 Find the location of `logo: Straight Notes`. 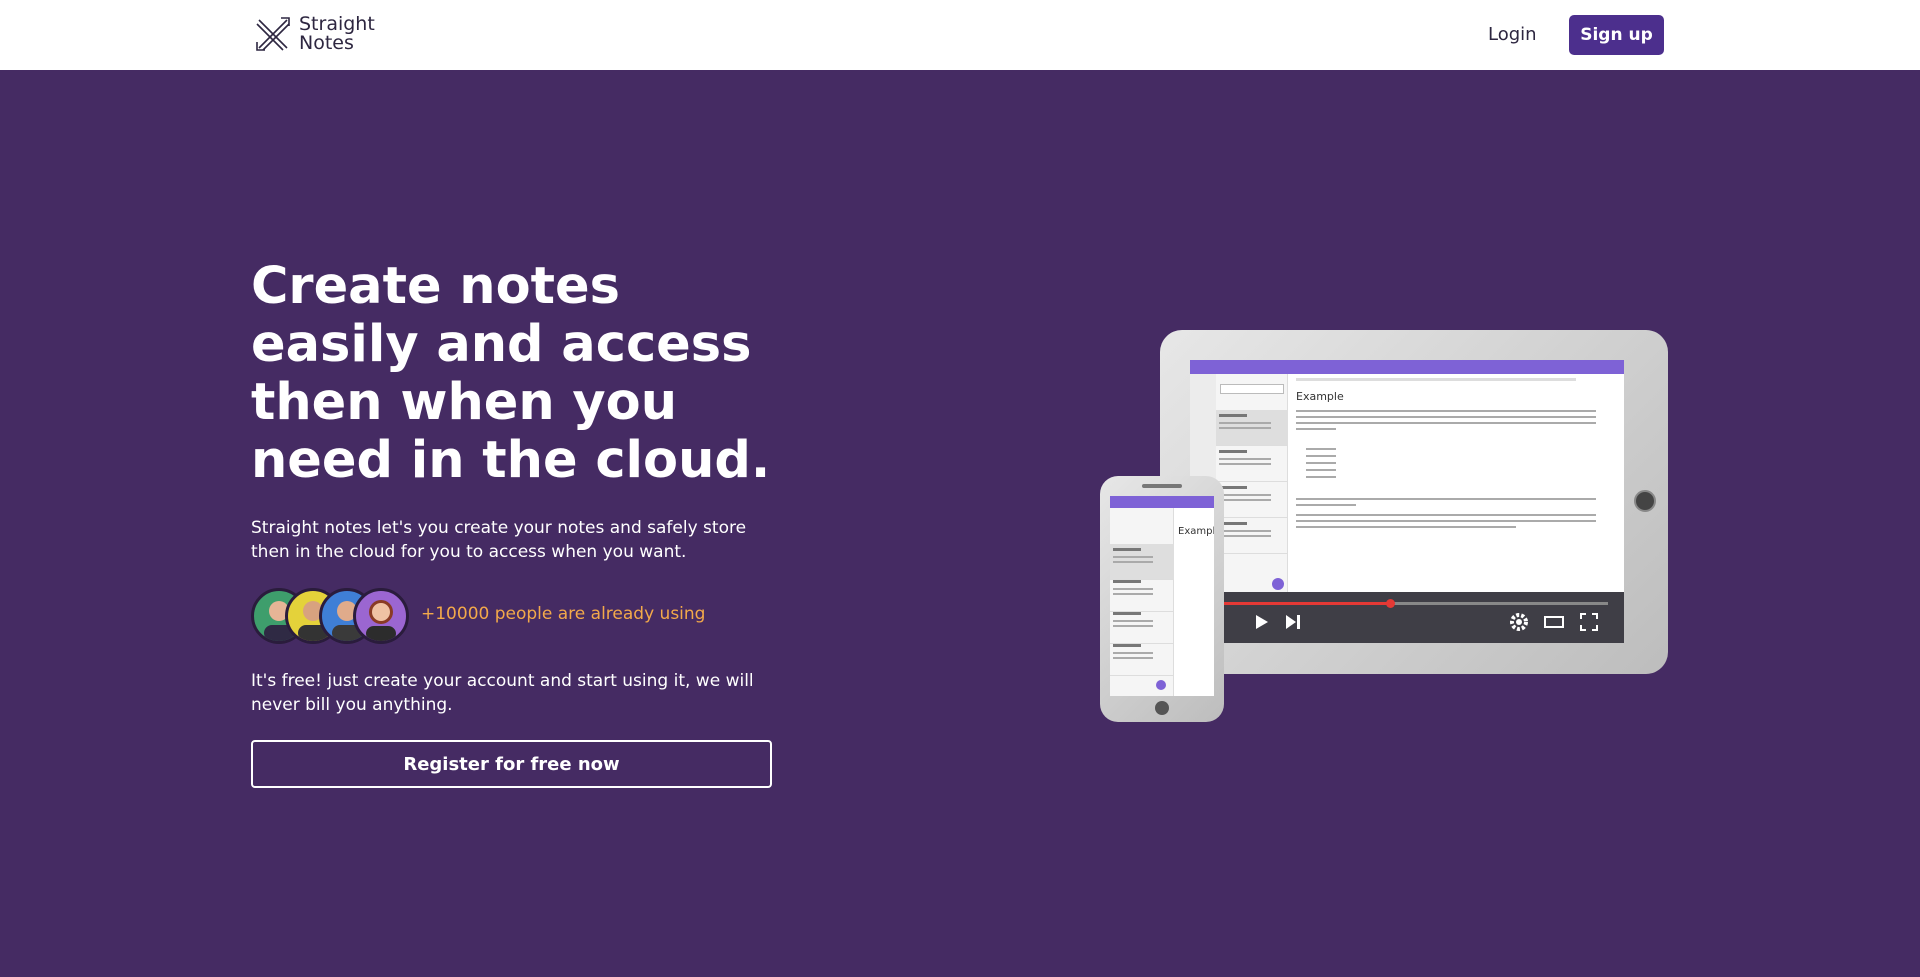

logo: Straight Notes is located at coordinates (314, 34).